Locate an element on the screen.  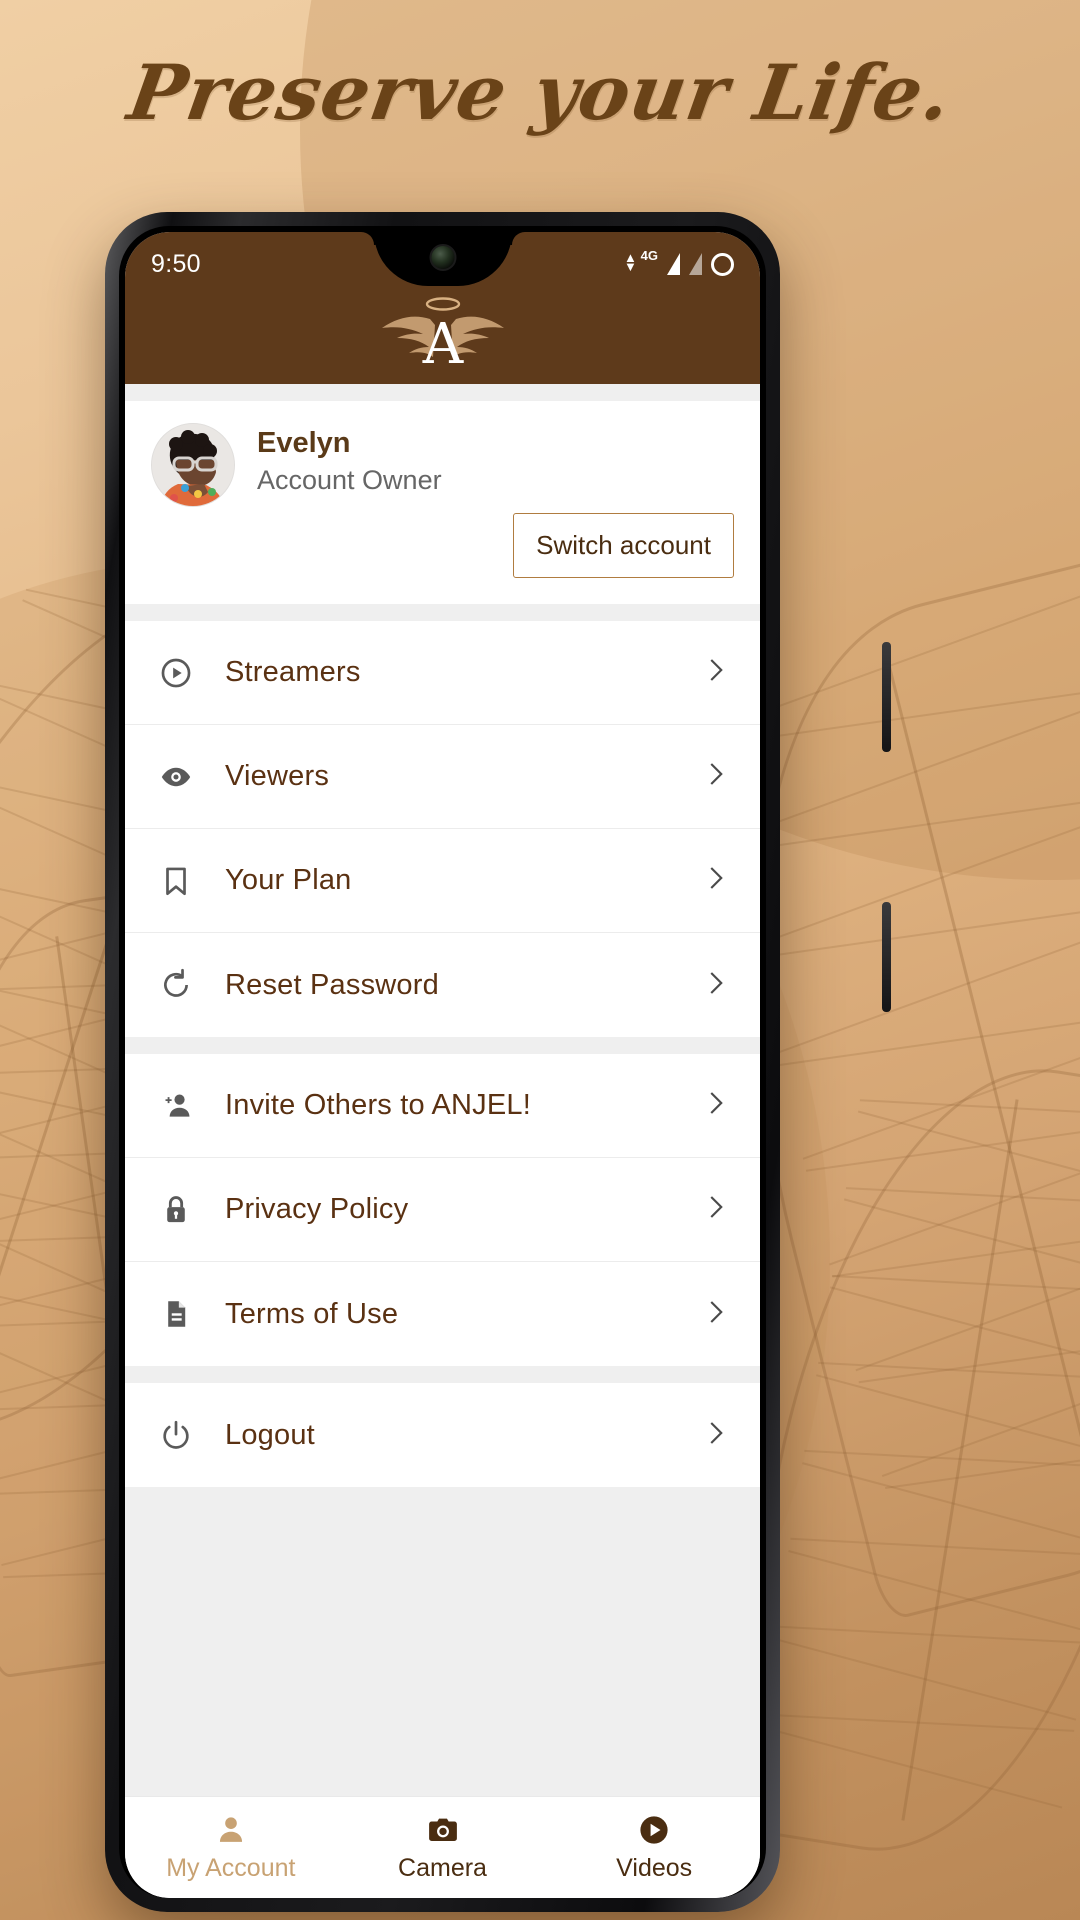
poster-tagline: Preserve your Life. is located at coordinates (540, 92).